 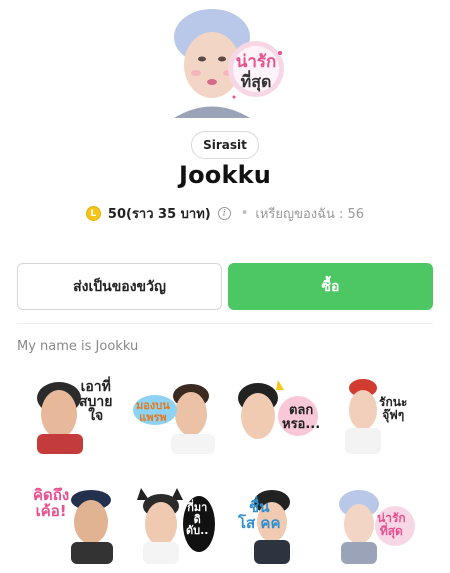 I want to click on sticker-item: คิดถึง เค้อ!, so click(x=74, y=524).